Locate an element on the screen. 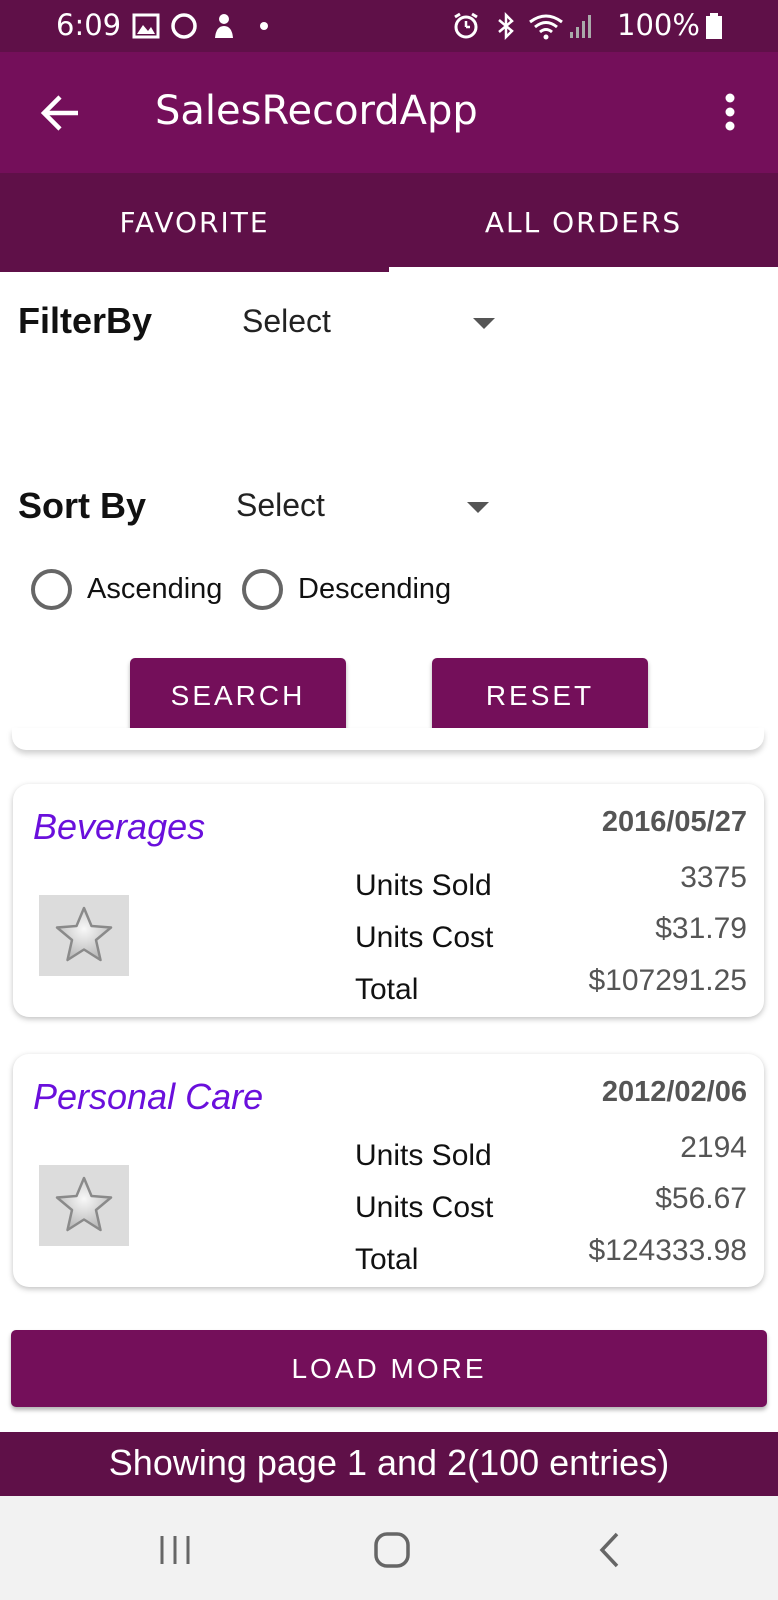 Image resolution: width=778 pixels, height=1600 pixels. filter-select: Select is located at coordinates (368, 323).